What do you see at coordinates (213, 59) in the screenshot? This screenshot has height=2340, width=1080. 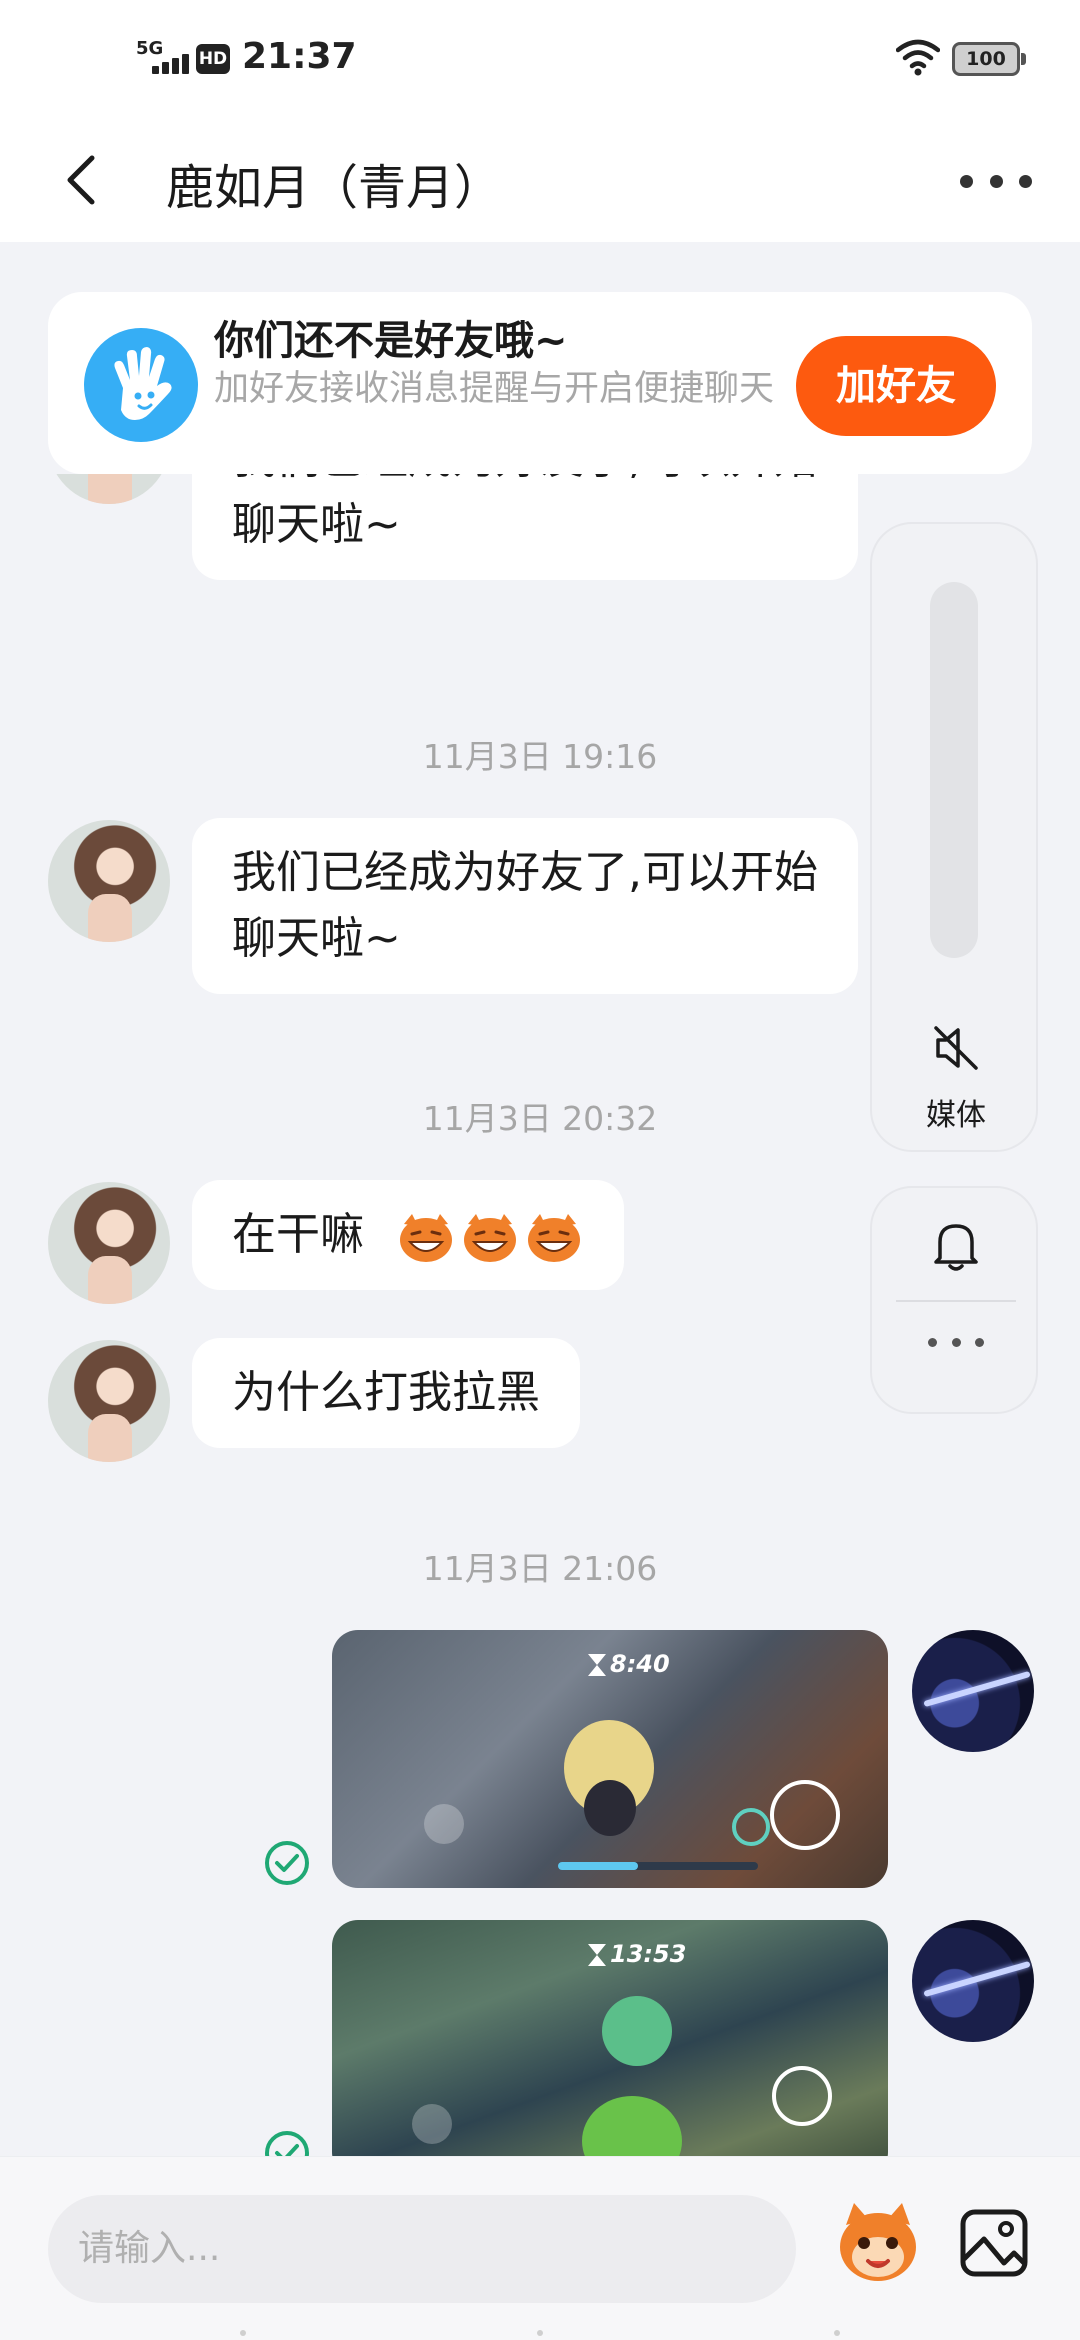 I see `hd-badge: HD` at bounding box center [213, 59].